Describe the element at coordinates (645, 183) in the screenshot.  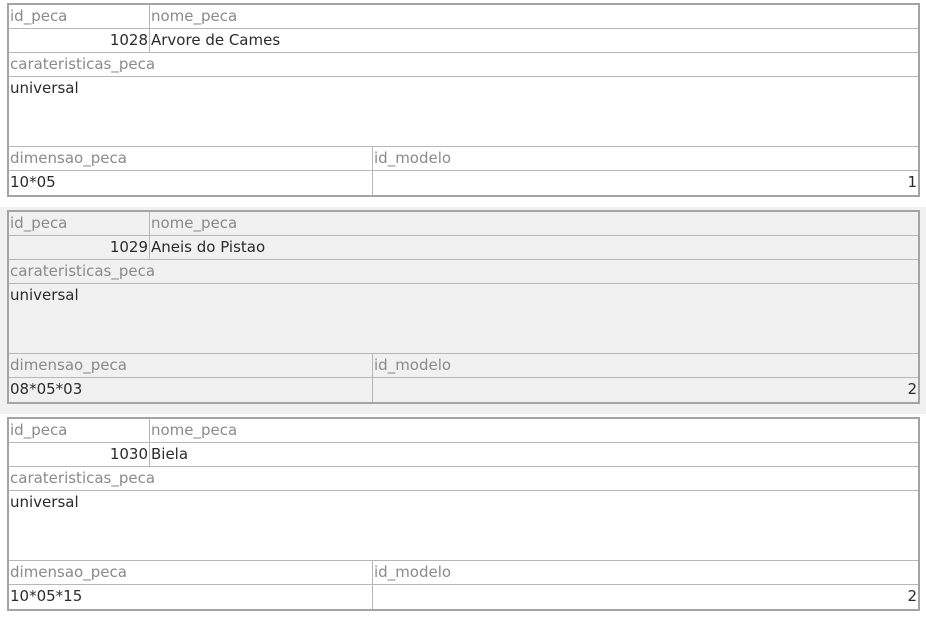
I see `id-modelo-field: 1` at that location.